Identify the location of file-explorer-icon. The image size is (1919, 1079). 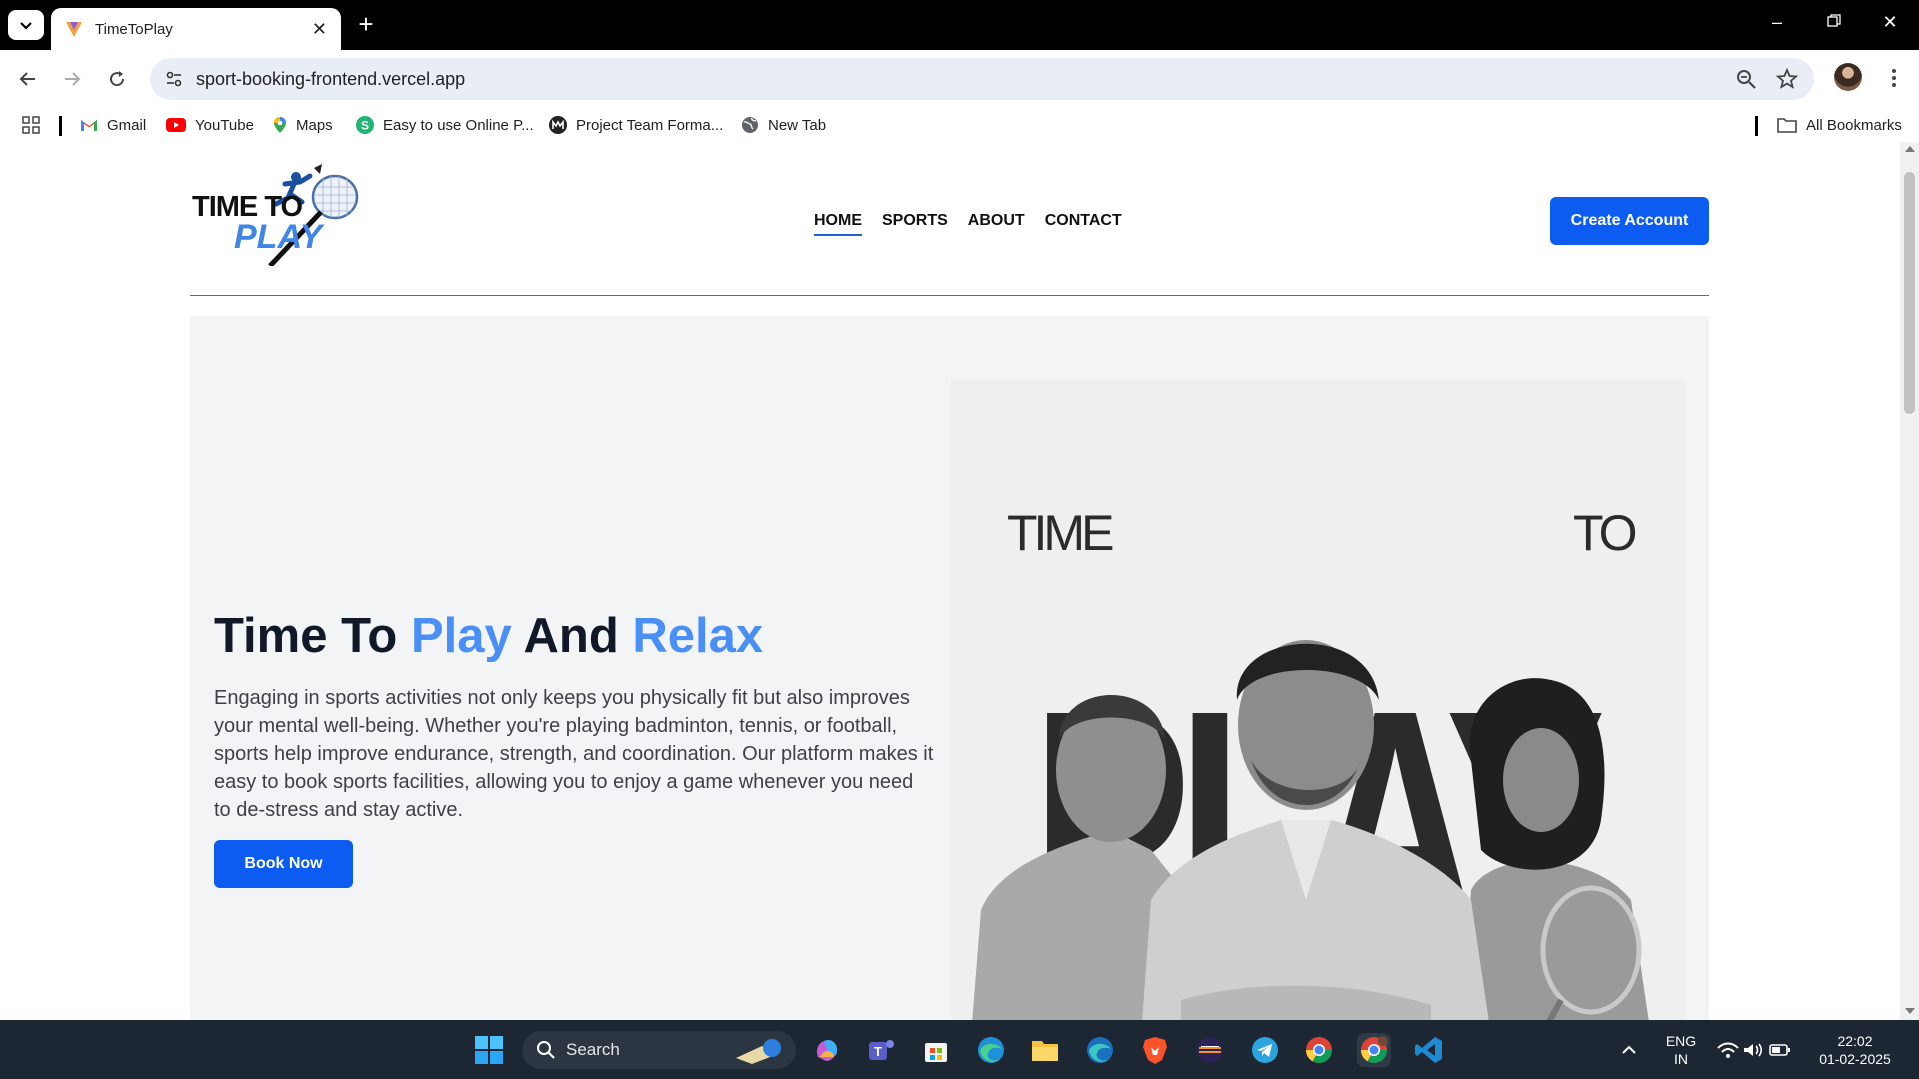
(1045, 1050).